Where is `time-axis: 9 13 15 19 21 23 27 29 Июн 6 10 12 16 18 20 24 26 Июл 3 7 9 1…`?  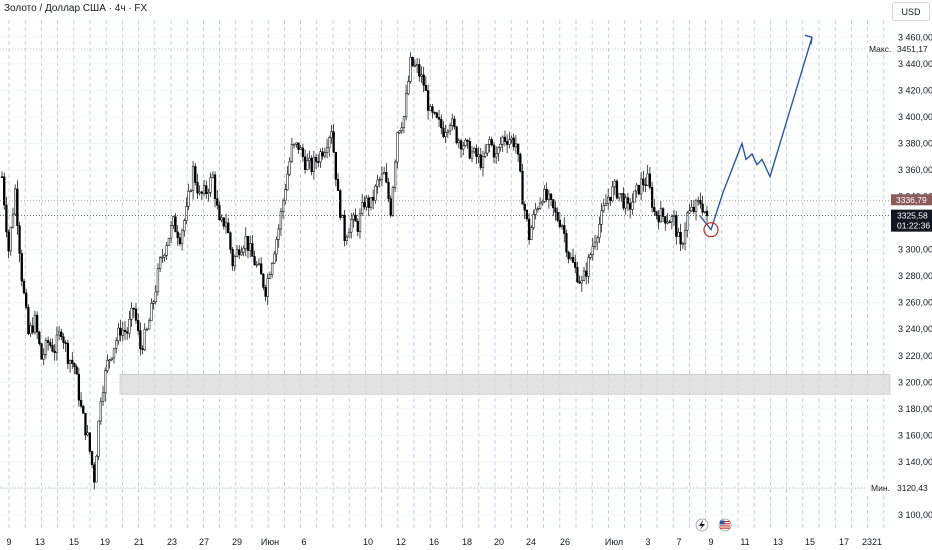 time-axis: 9 13 15 19 21 23 27 29 Июн 6 10 12 16 18 20 24 26 Июл 3 7 9 1… is located at coordinates (444, 542).